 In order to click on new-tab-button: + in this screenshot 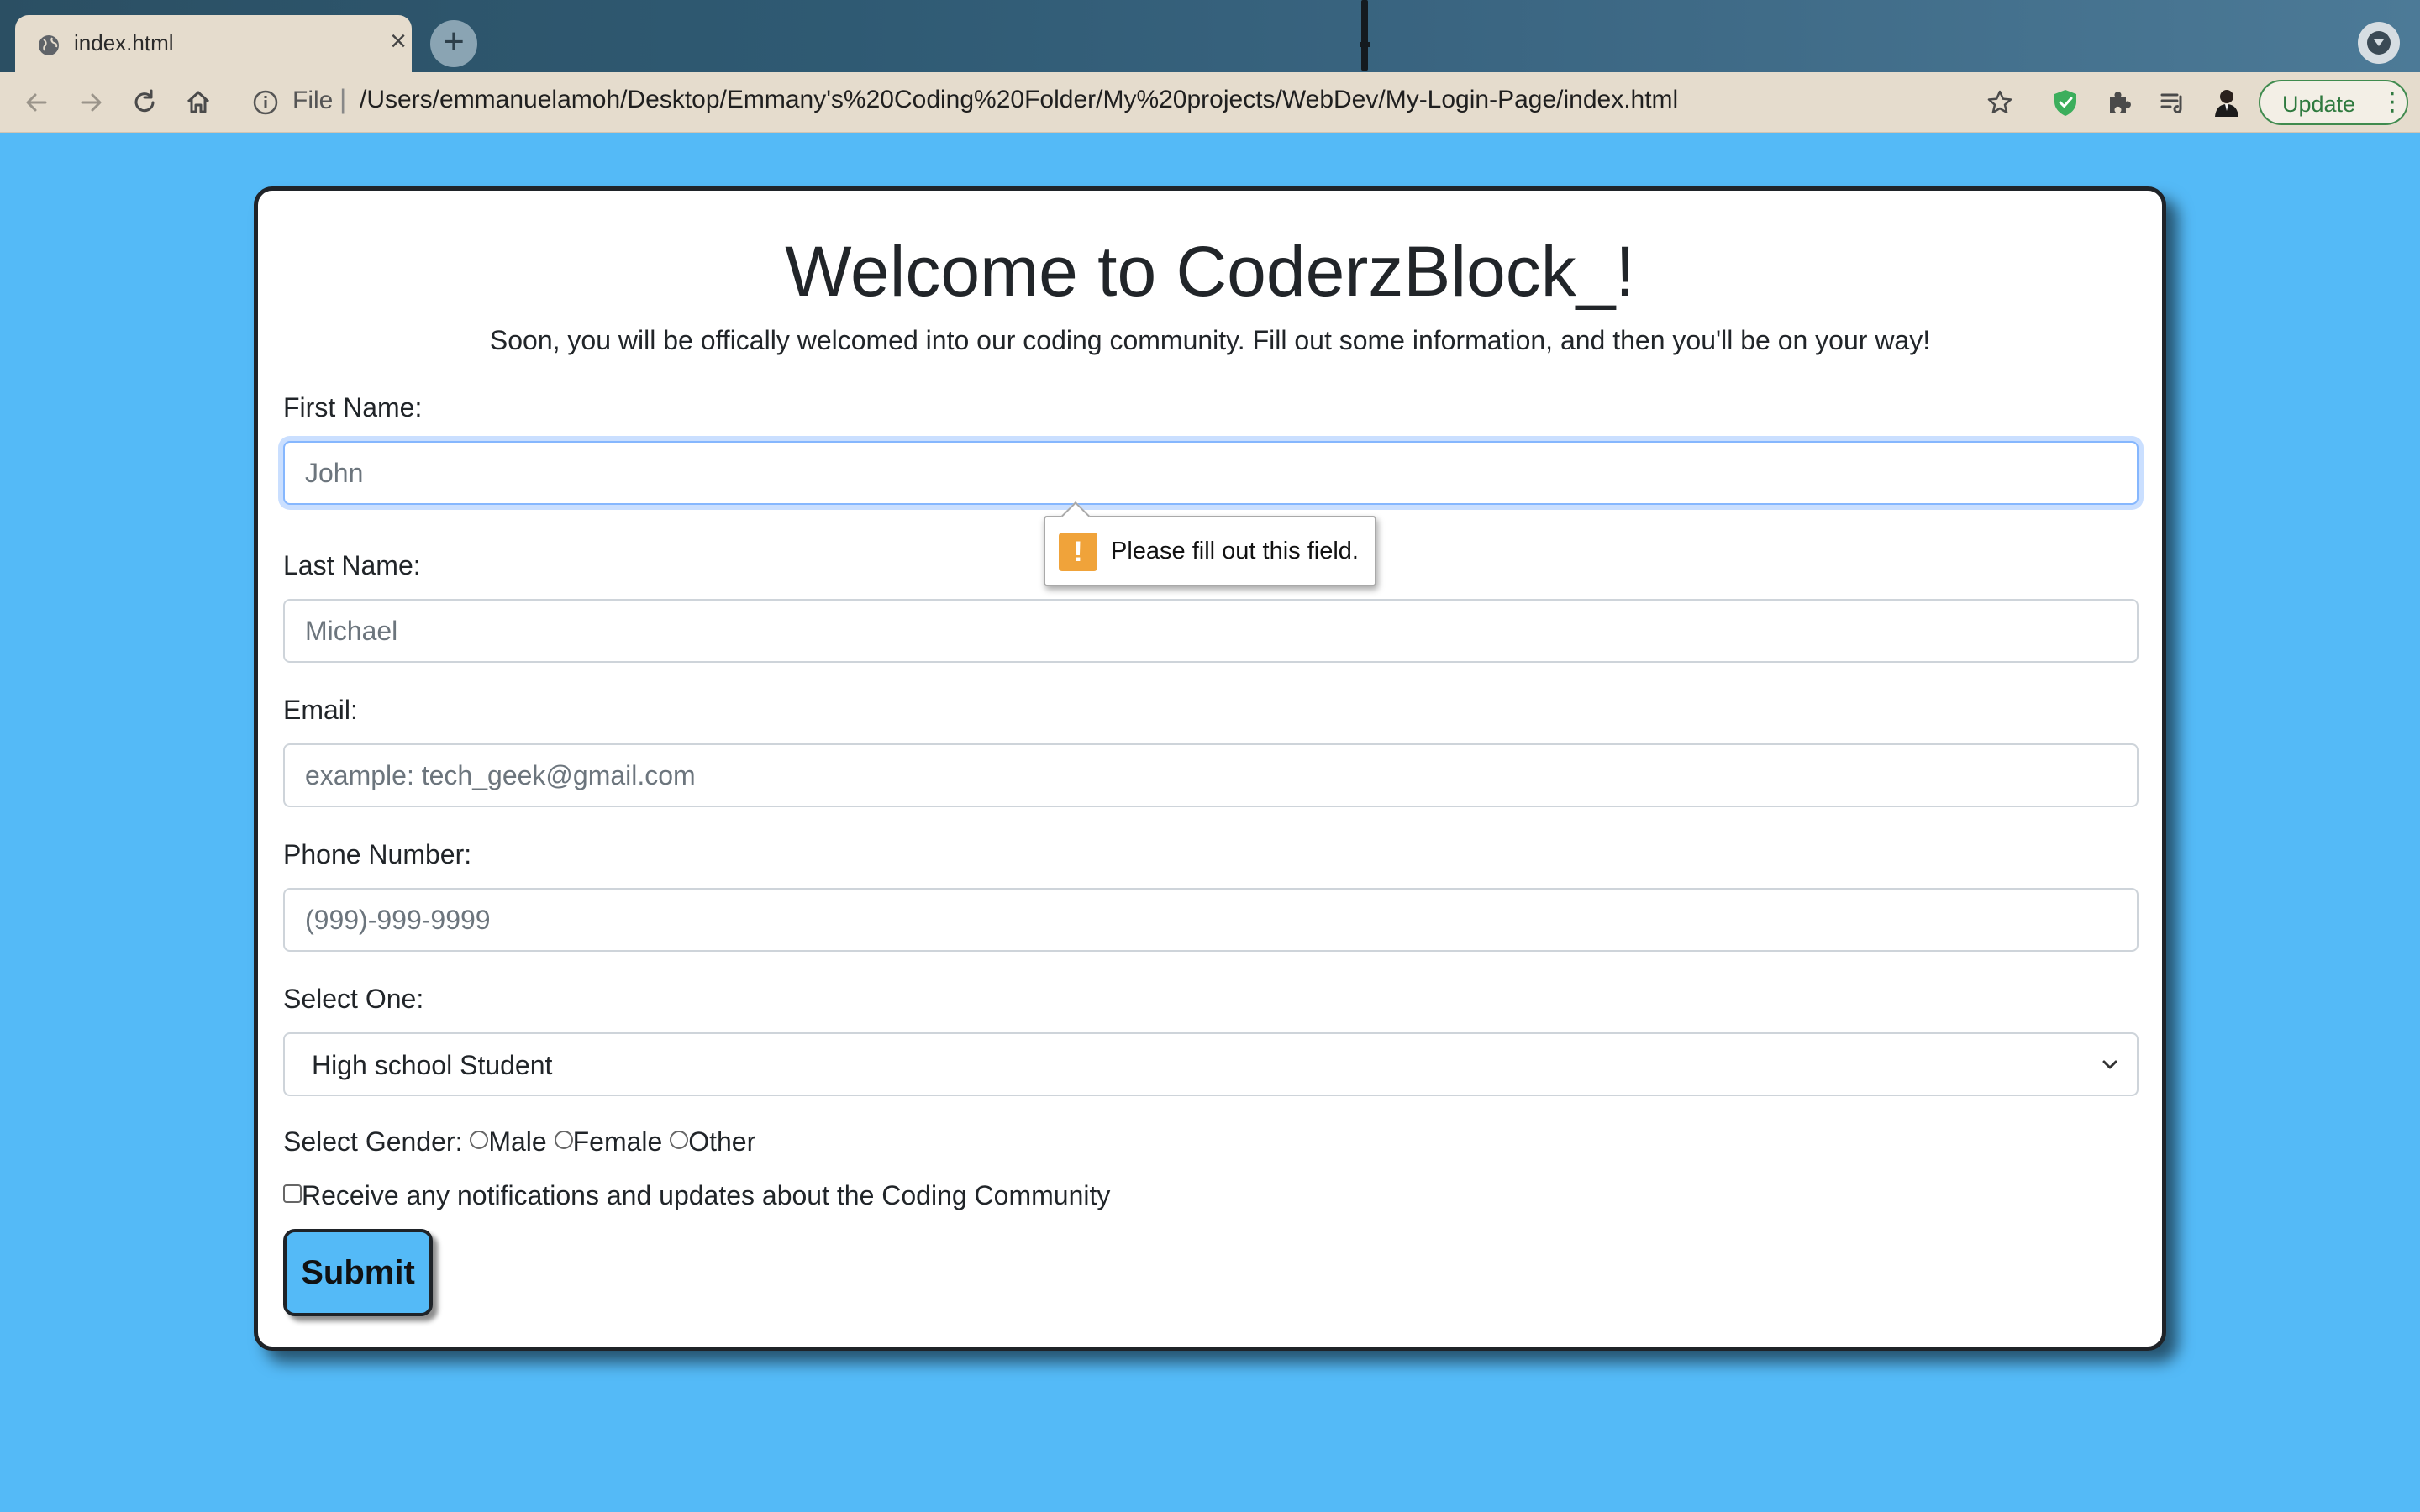, I will do `click(453, 43)`.